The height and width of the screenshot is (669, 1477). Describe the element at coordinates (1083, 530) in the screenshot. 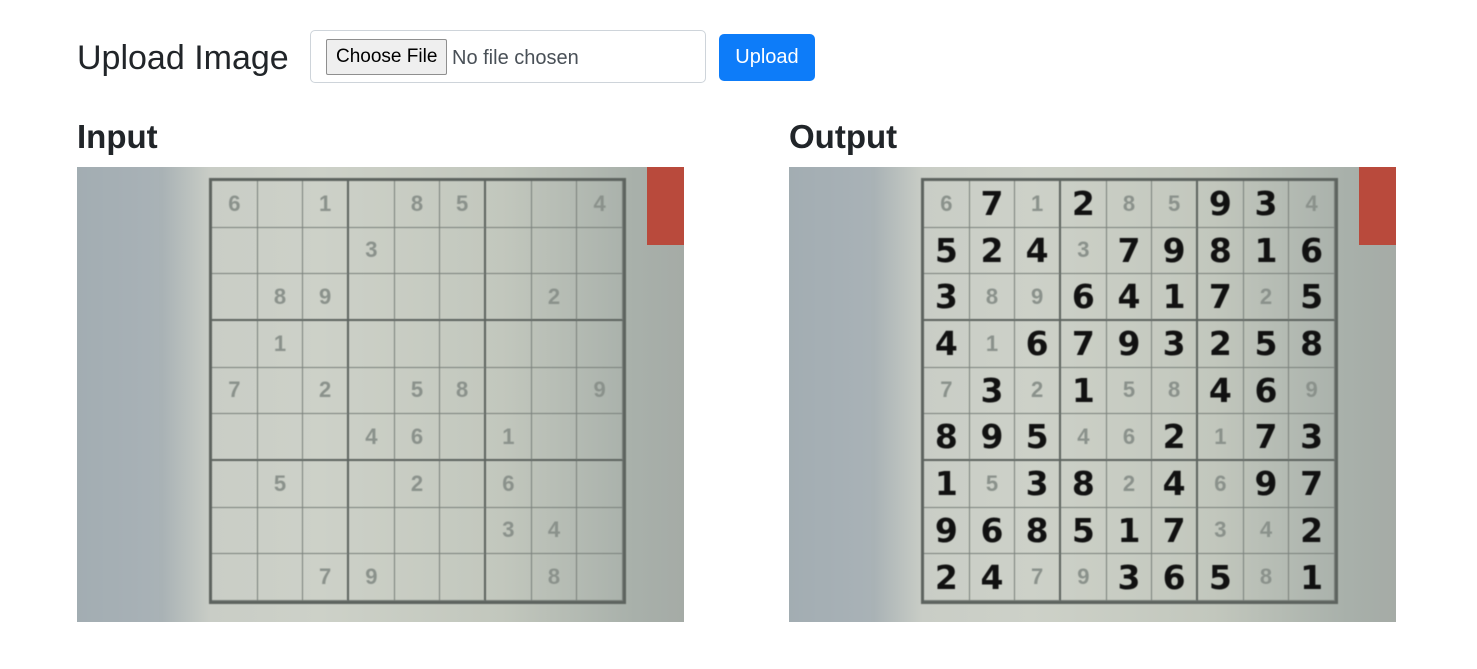

I see `solved-digit: 5` at that location.